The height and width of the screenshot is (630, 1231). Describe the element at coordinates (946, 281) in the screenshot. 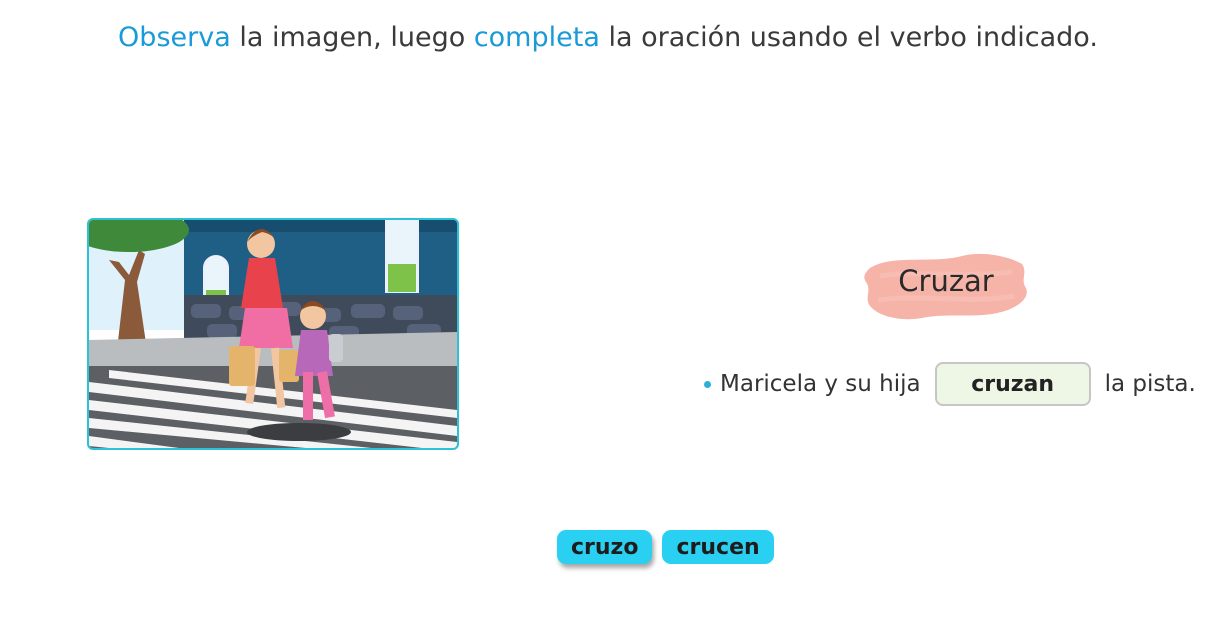

I see `verb-label: Cruzar` at that location.